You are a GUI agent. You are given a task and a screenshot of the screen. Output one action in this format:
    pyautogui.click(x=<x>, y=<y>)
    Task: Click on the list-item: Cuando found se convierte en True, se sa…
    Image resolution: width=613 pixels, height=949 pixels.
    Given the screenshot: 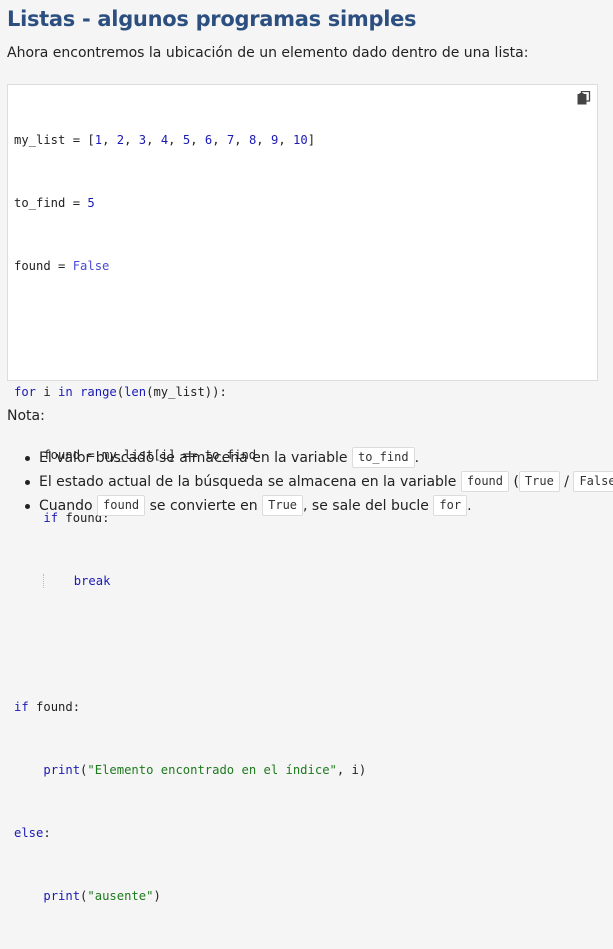 What is the action you would take?
    pyautogui.click(x=316, y=506)
    